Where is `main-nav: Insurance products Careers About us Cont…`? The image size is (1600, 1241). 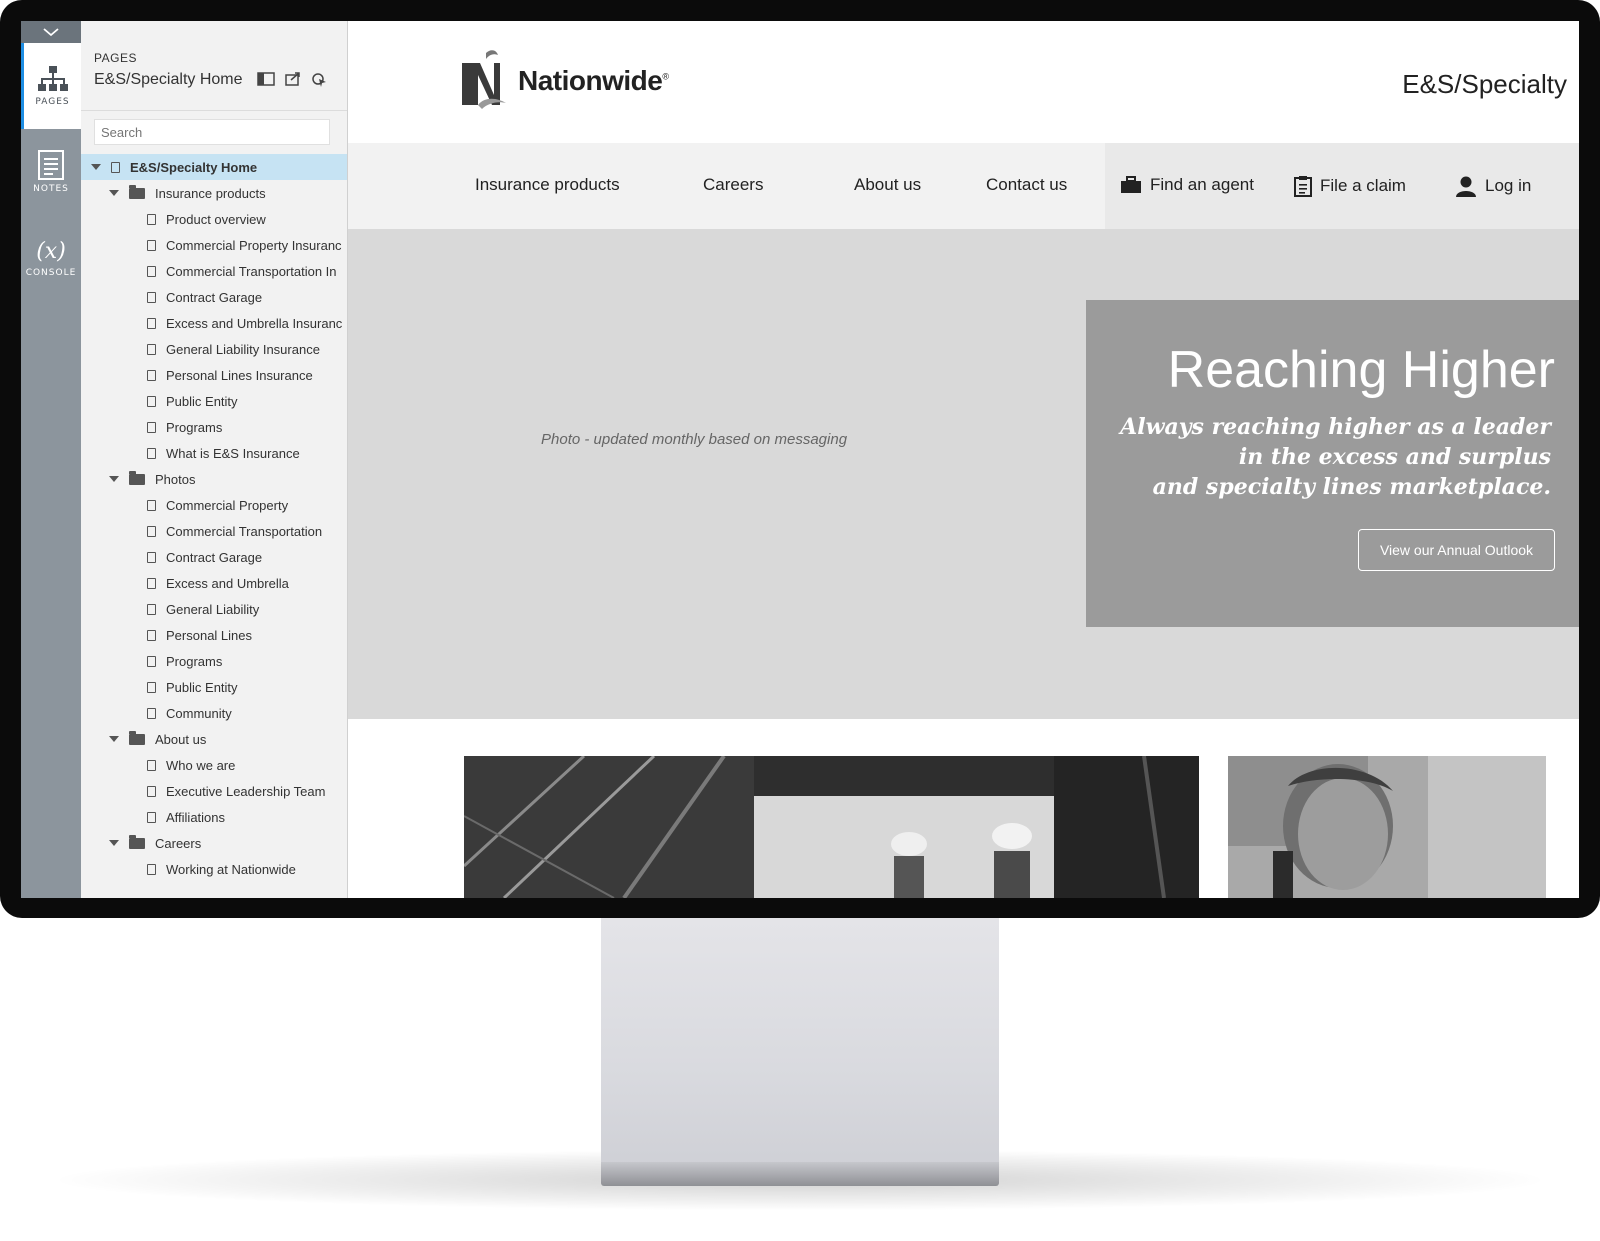 main-nav: Insurance products Careers About us Cont… is located at coordinates (963, 186).